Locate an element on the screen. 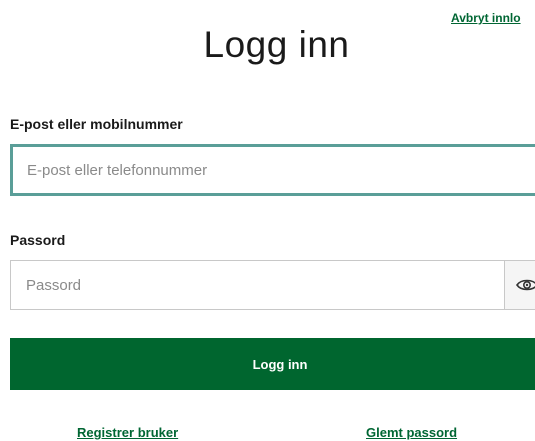 The width and height of the screenshot is (535, 441). page-title: Logg inn is located at coordinates (276, 44).